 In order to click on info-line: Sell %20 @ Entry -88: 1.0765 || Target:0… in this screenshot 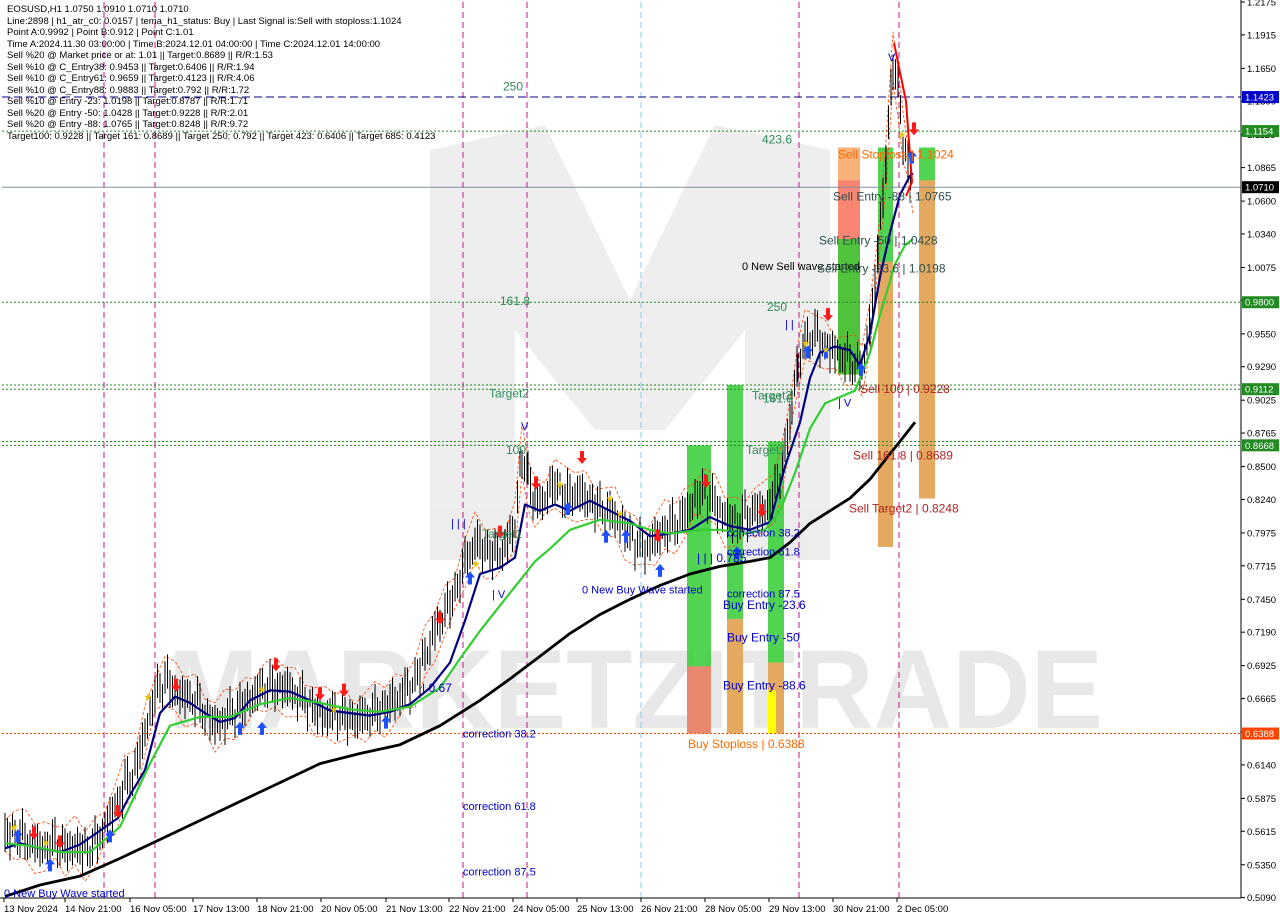, I will do `click(128, 125)`.